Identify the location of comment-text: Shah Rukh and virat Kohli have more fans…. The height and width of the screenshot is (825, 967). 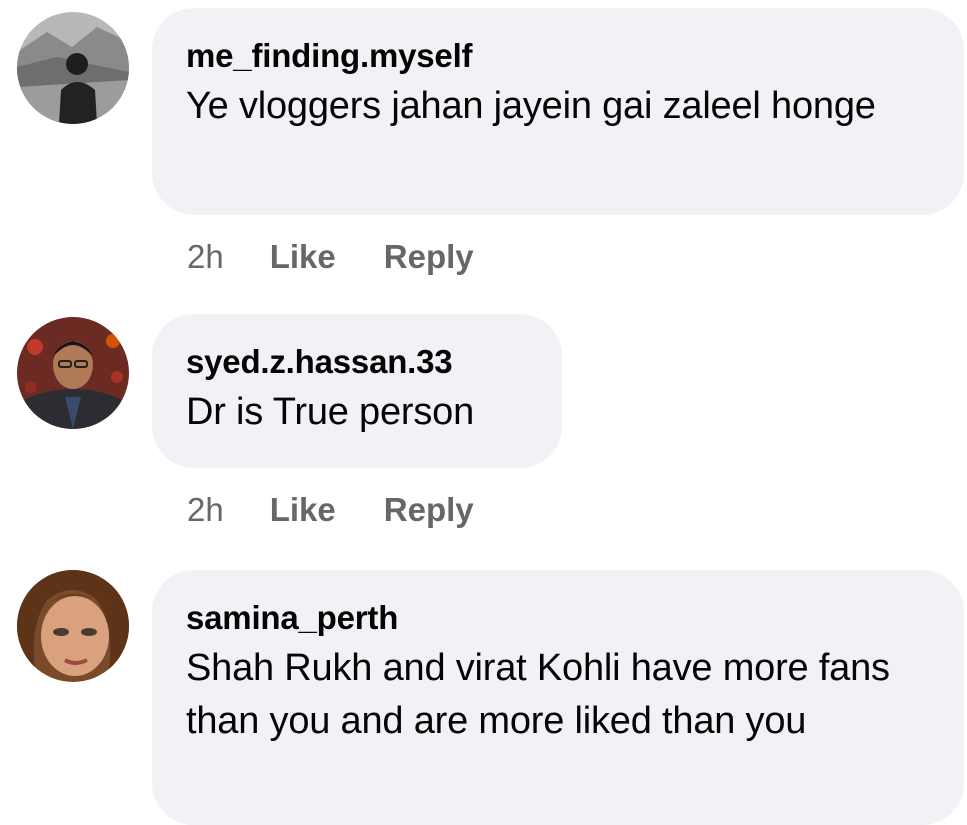
(538, 694).